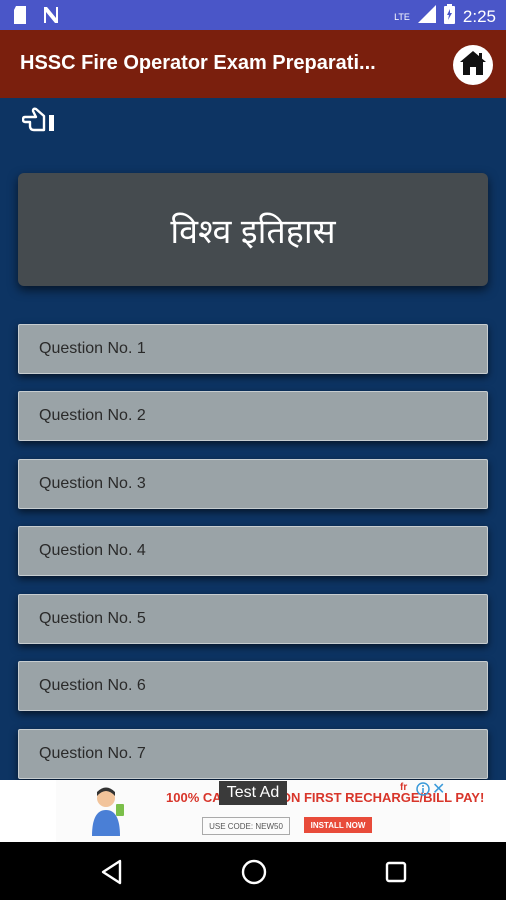 The image size is (506, 900). What do you see at coordinates (92, 348) in the screenshot?
I see `question-label: Question No. 1` at bounding box center [92, 348].